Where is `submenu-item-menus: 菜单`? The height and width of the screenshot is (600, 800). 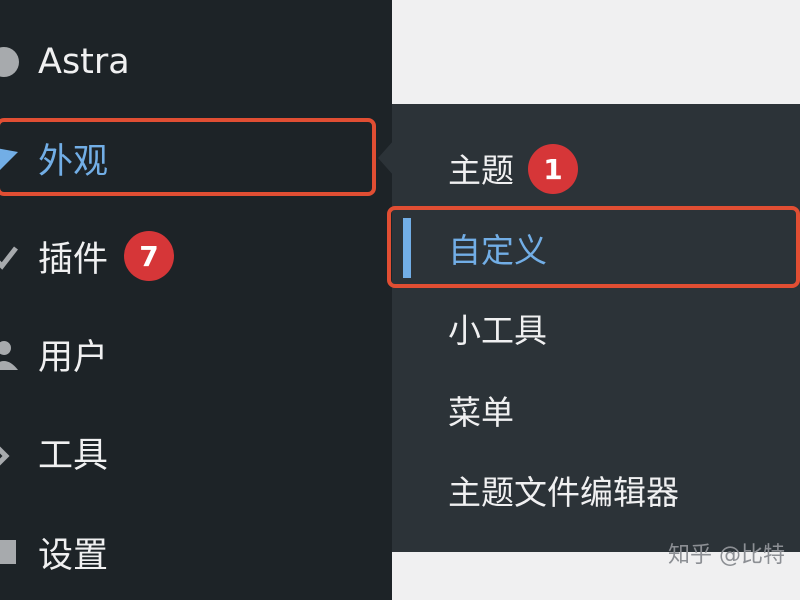
submenu-item-menus: 菜单 is located at coordinates (481, 410).